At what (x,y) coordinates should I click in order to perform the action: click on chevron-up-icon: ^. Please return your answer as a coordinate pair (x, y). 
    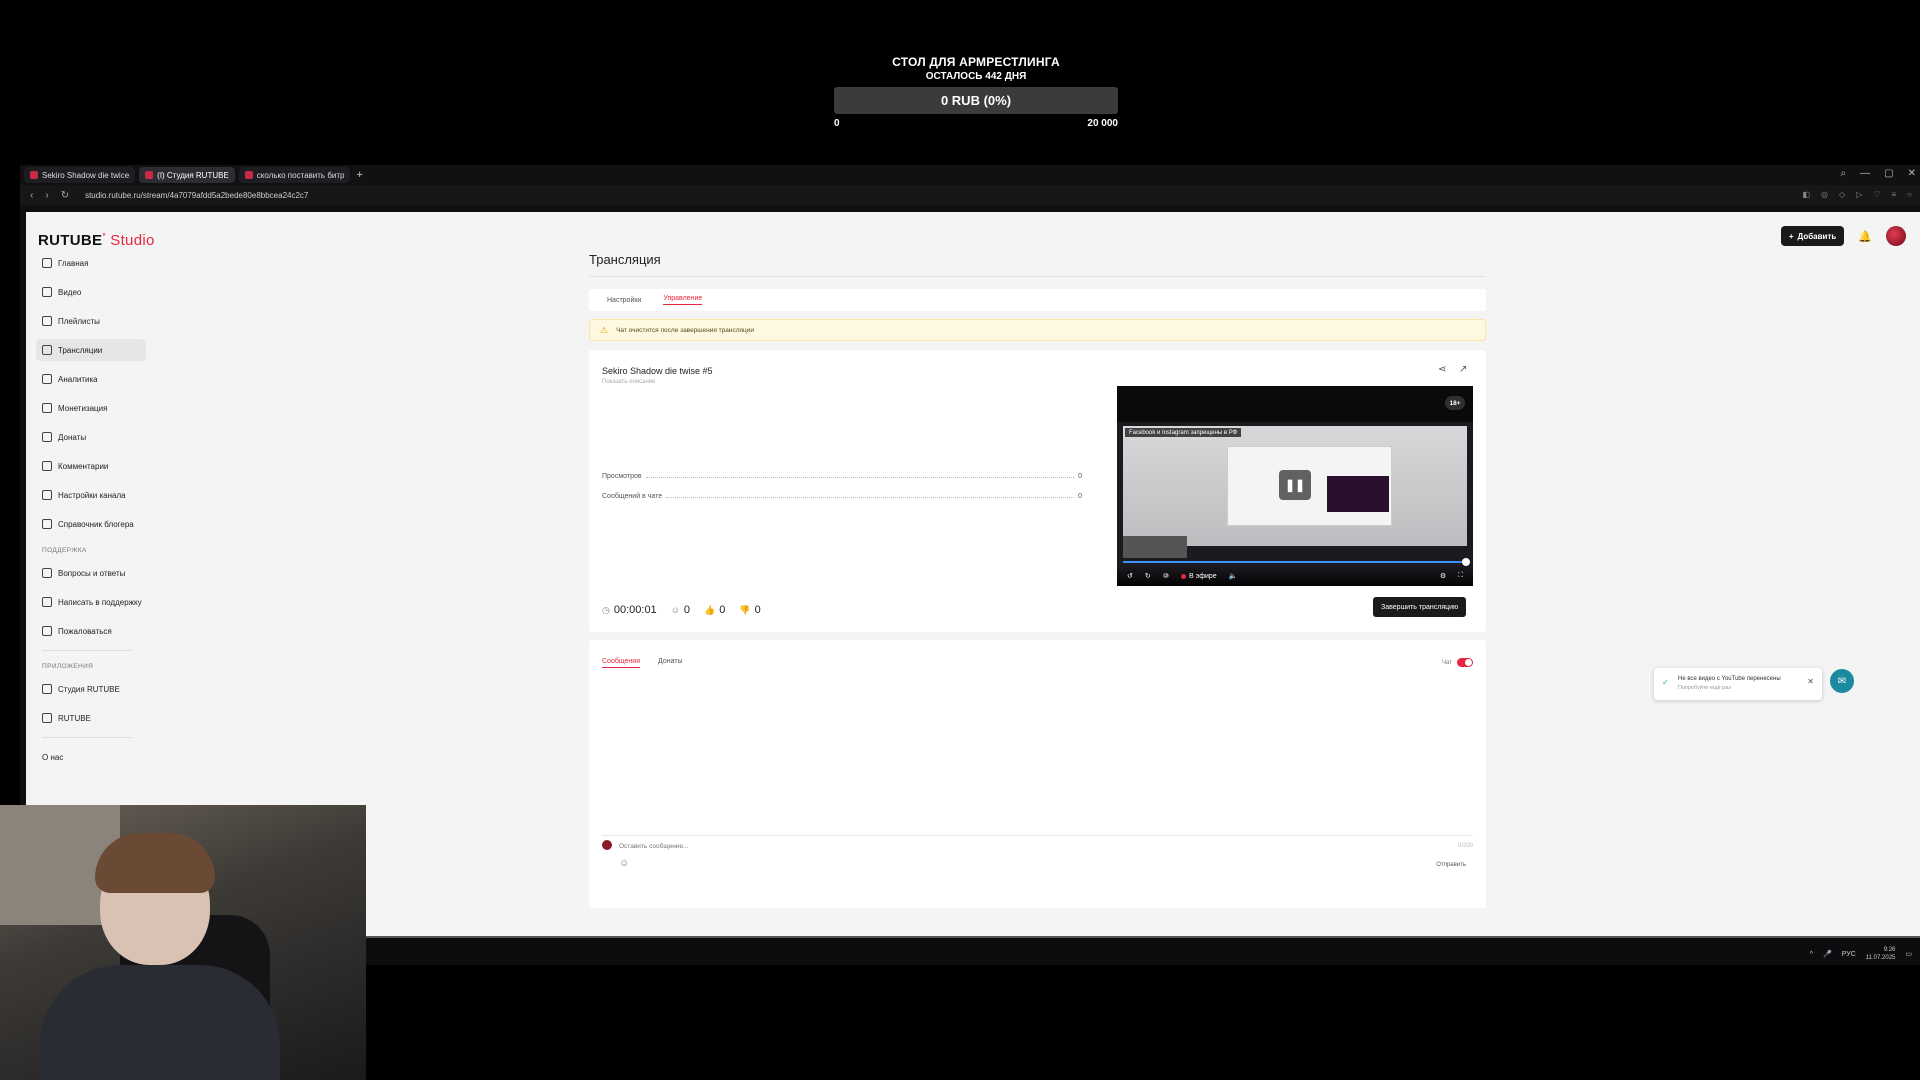
    Looking at the image, I should click on (1811, 954).